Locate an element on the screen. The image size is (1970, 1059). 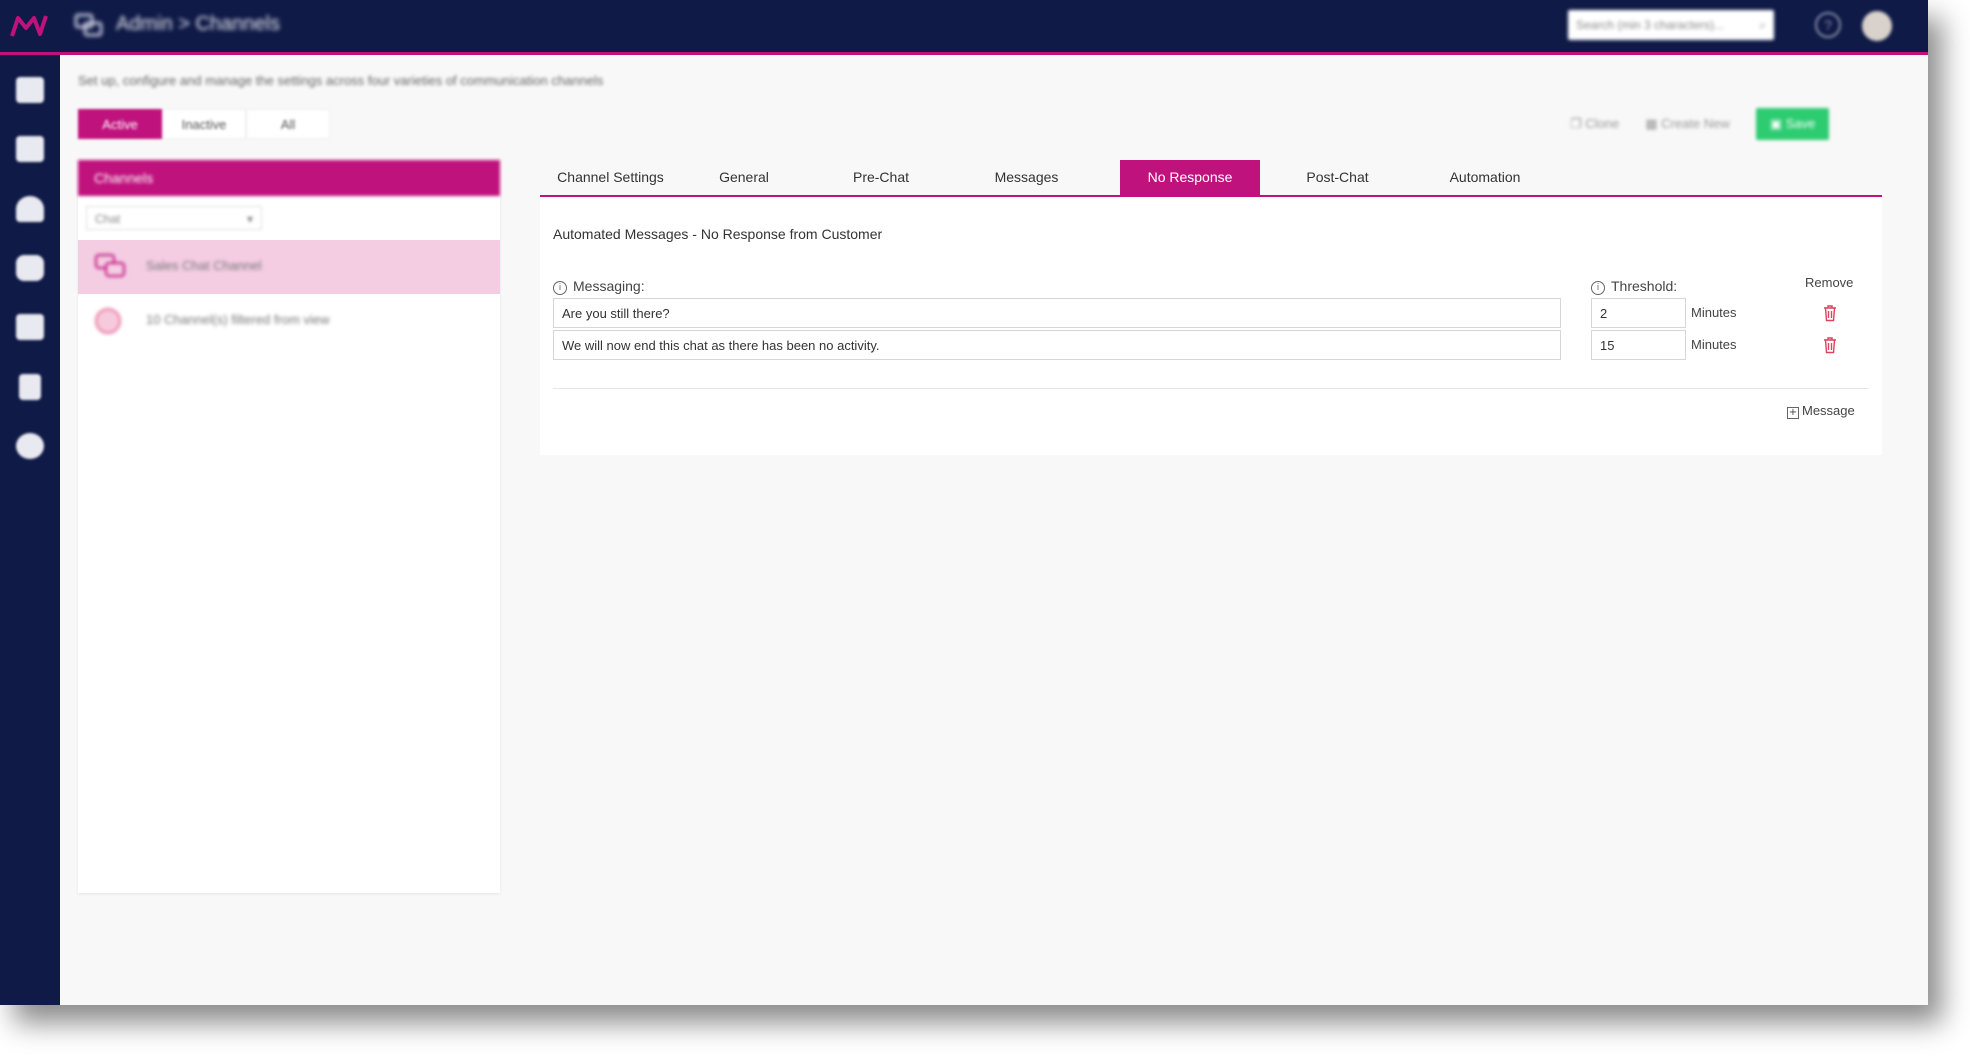
tab-pre-chat: Pre-Chat is located at coordinates (881, 177).